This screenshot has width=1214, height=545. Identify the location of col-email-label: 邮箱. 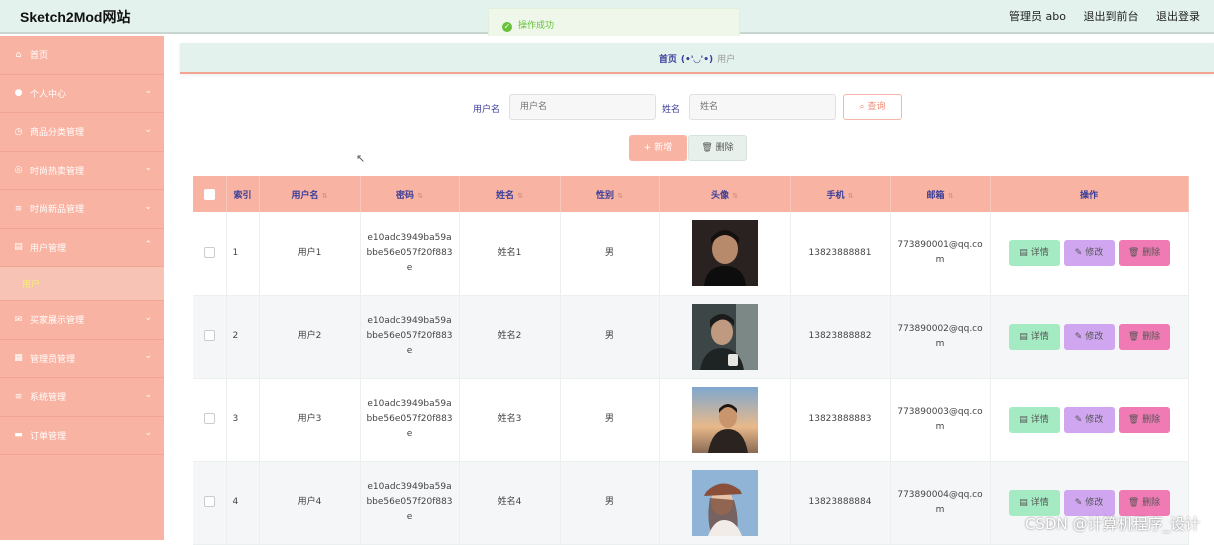
(936, 196).